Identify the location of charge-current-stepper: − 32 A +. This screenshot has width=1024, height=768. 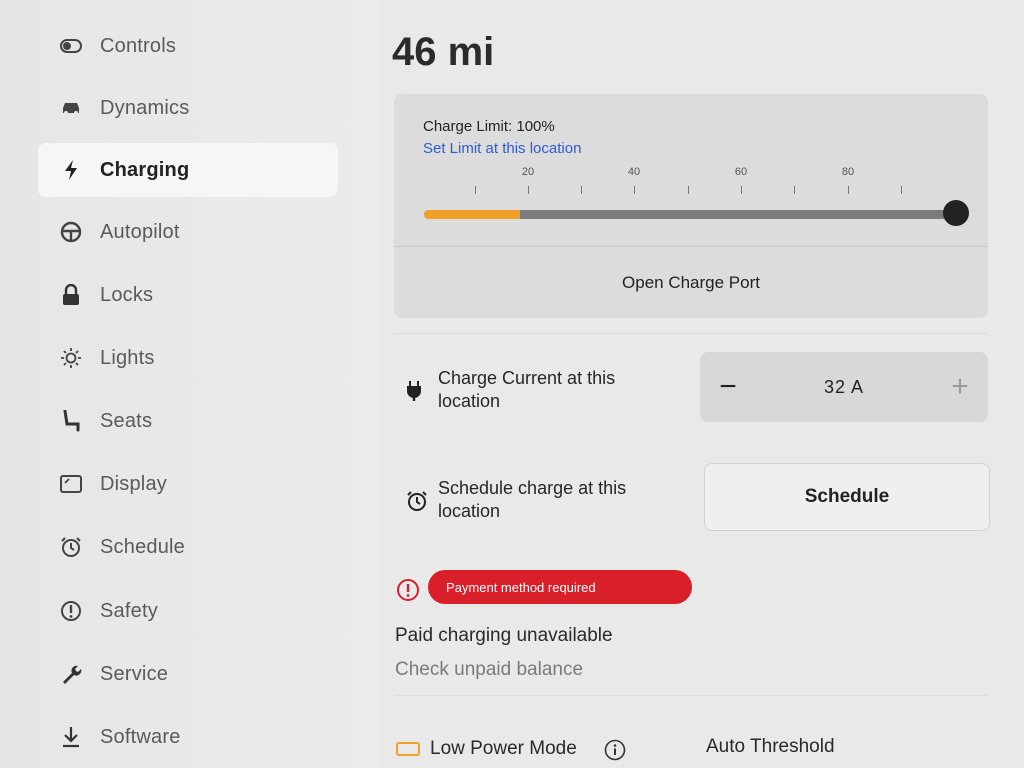
(844, 387).